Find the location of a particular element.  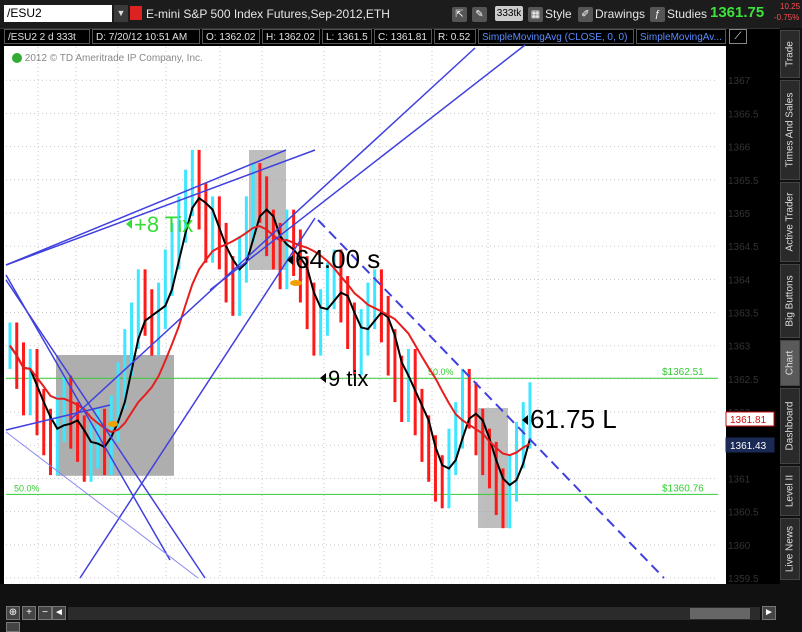

annotation-marker-icon is located at coordinates (323, 378).